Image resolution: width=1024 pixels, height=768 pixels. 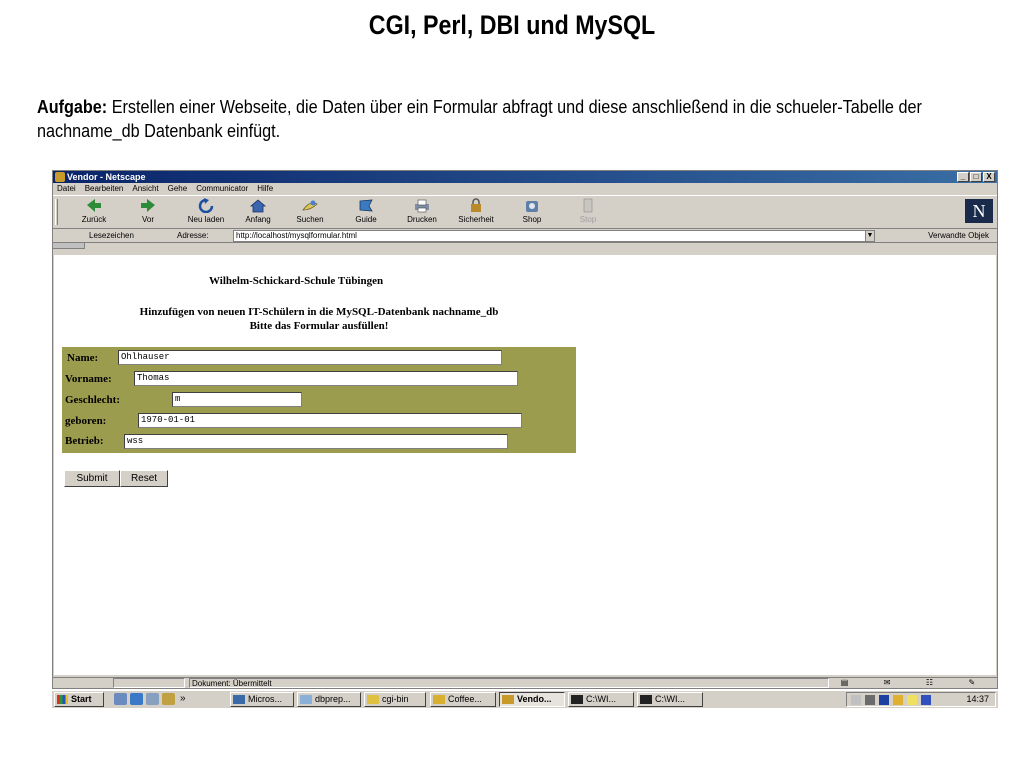 What do you see at coordinates (577, 699) in the screenshot?
I see `console-icon` at bounding box center [577, 699].